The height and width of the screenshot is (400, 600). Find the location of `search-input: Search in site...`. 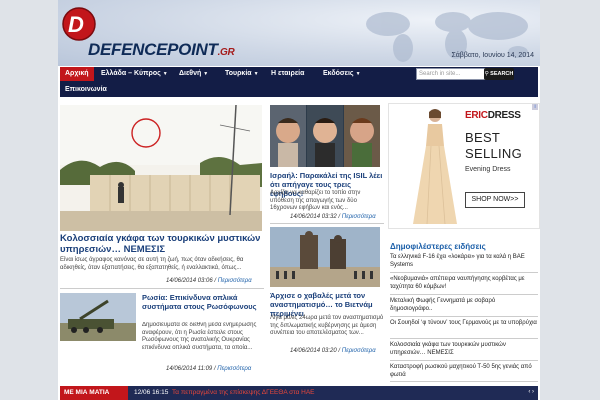

search-input: Search in site... is located at coordinates (451, 74).